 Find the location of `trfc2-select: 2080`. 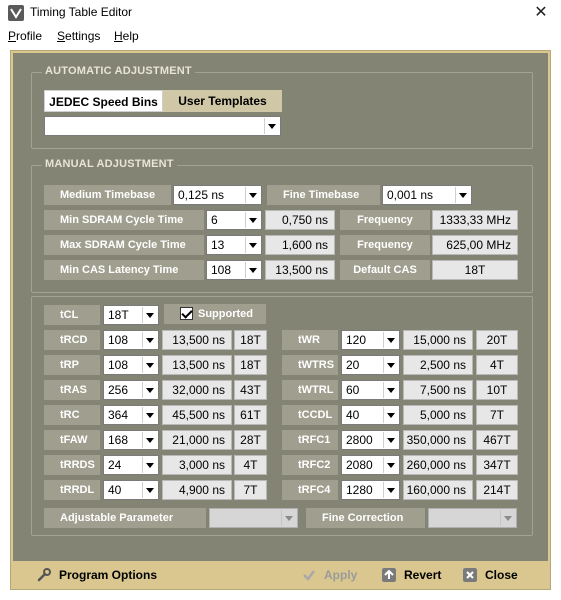

trfc2-select: 2080 is located at coordinates (370, 465).